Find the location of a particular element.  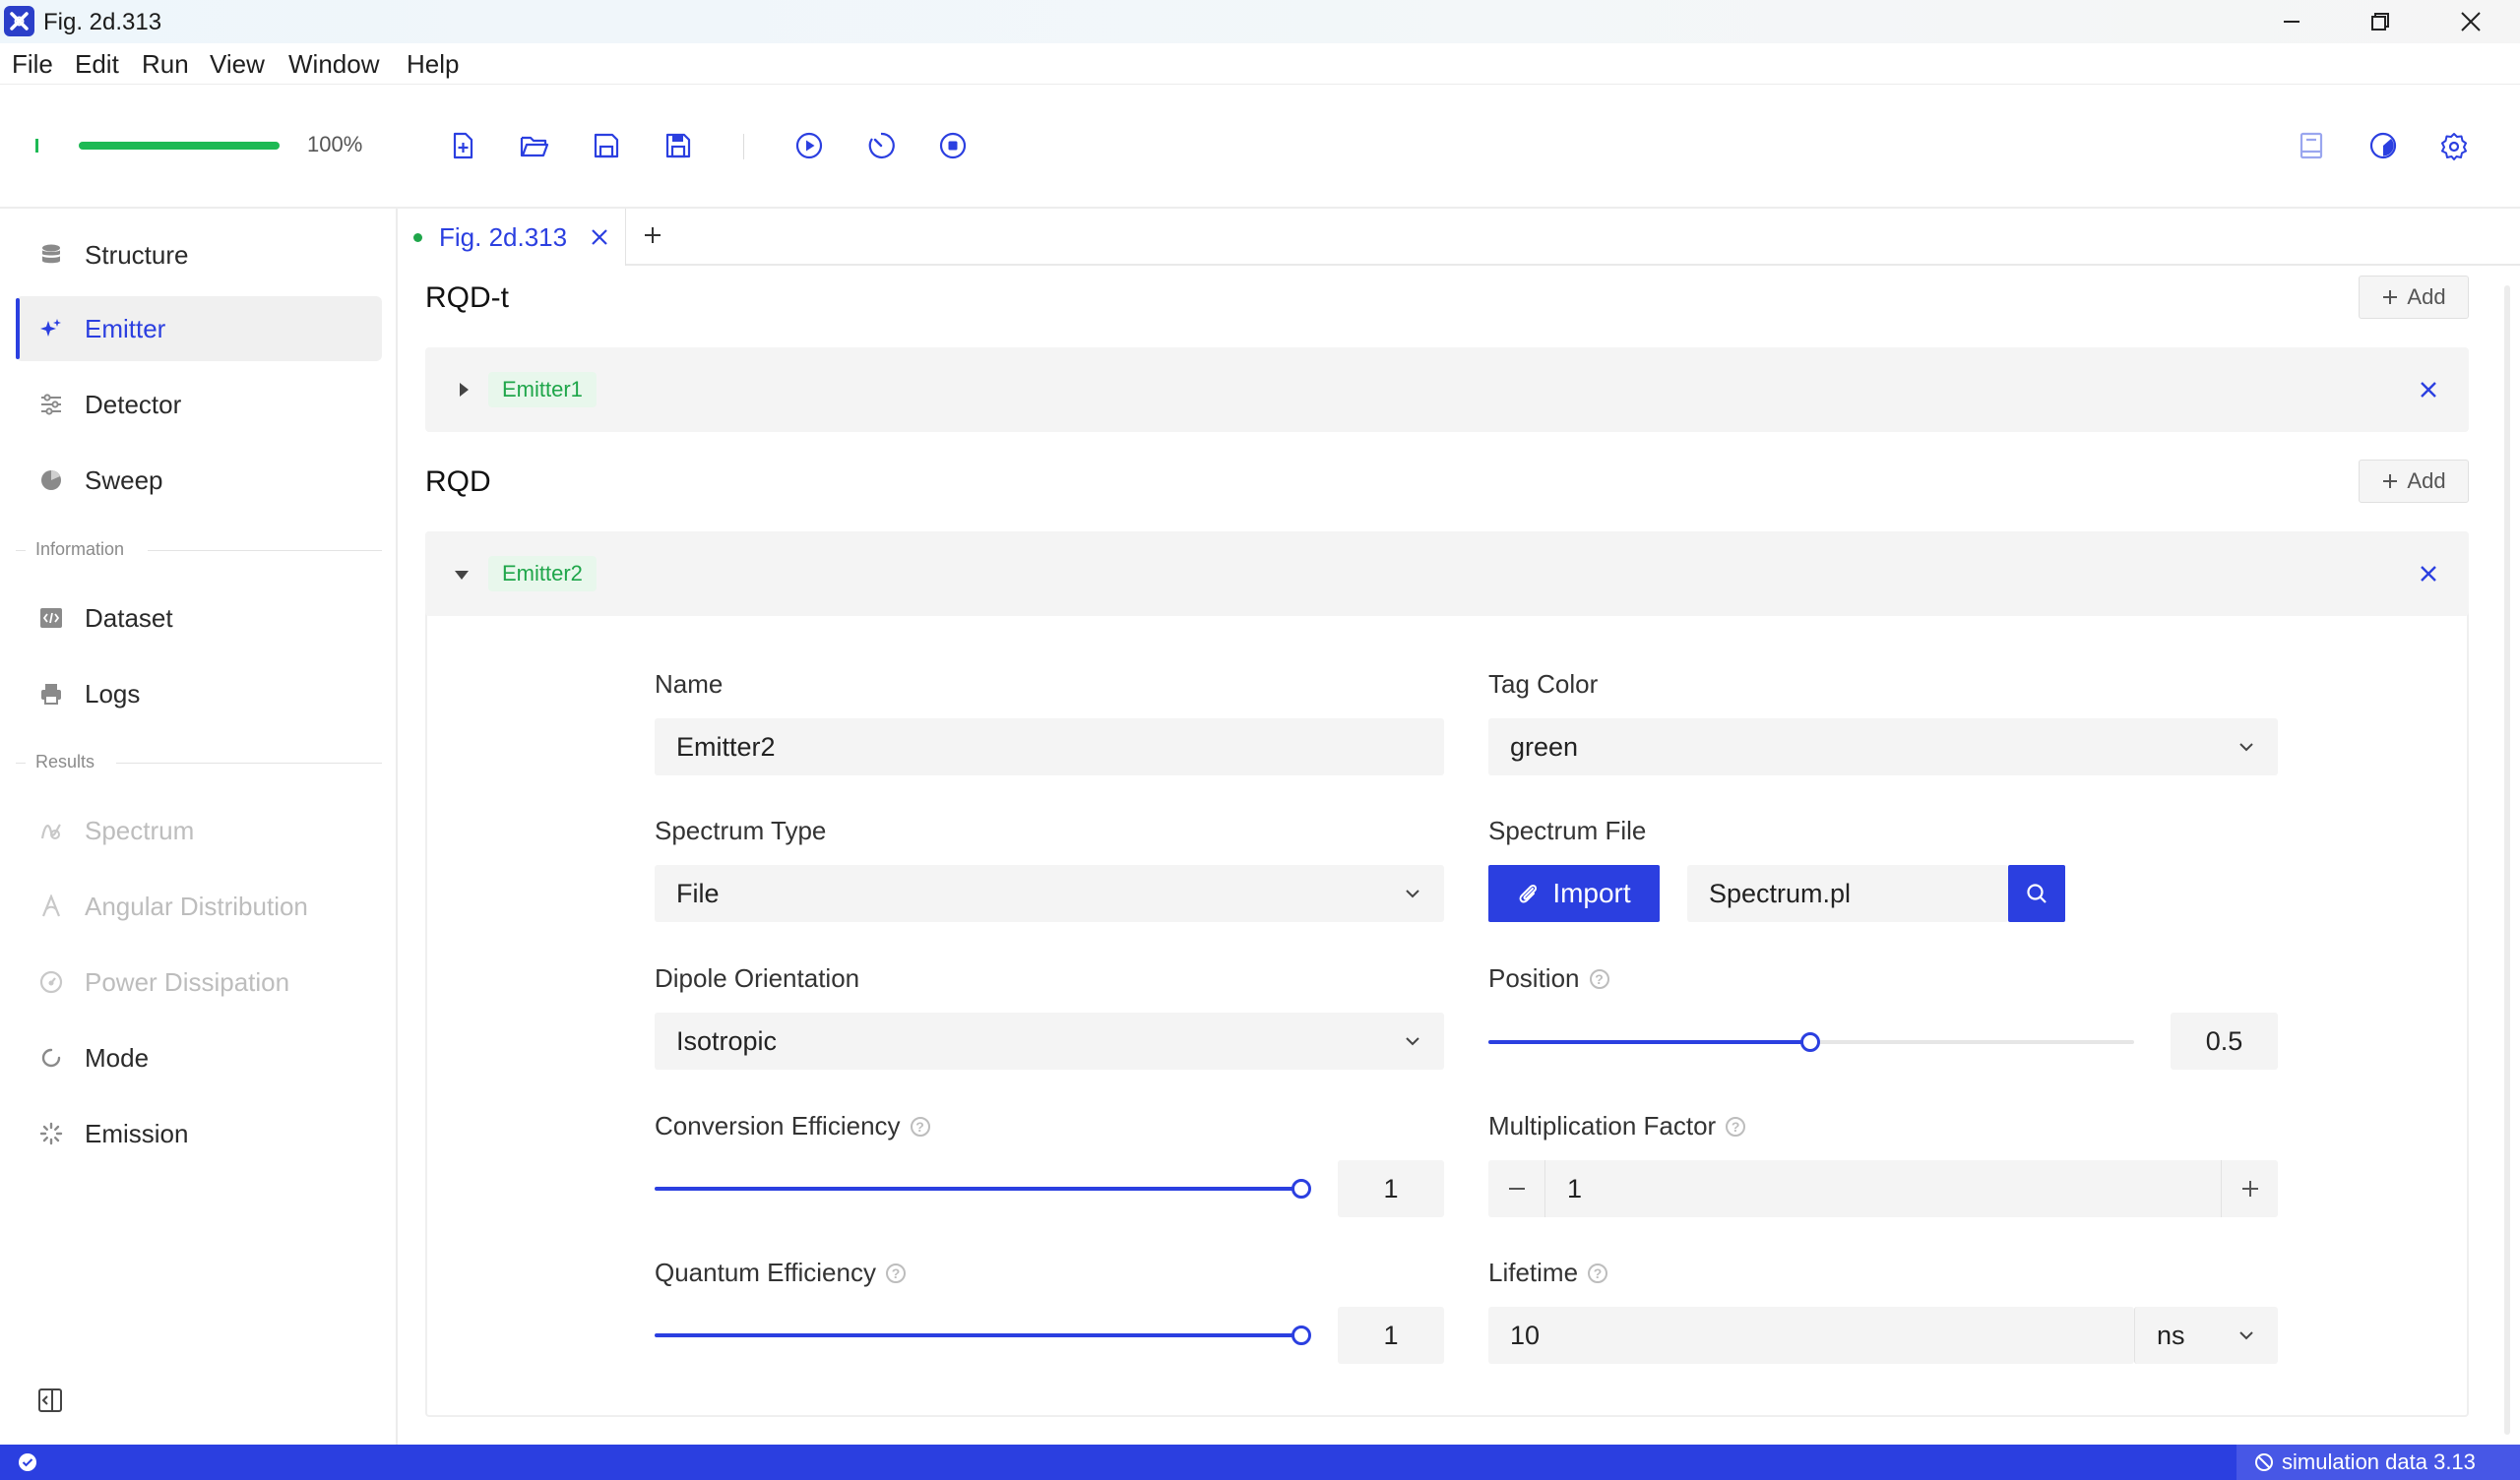

quantum-slider-handle is located at coordinates (1301, 1335).